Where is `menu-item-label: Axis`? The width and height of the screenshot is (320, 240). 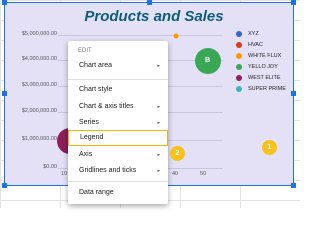
menu-item-label: Axis is located at coordinates (86, 154).